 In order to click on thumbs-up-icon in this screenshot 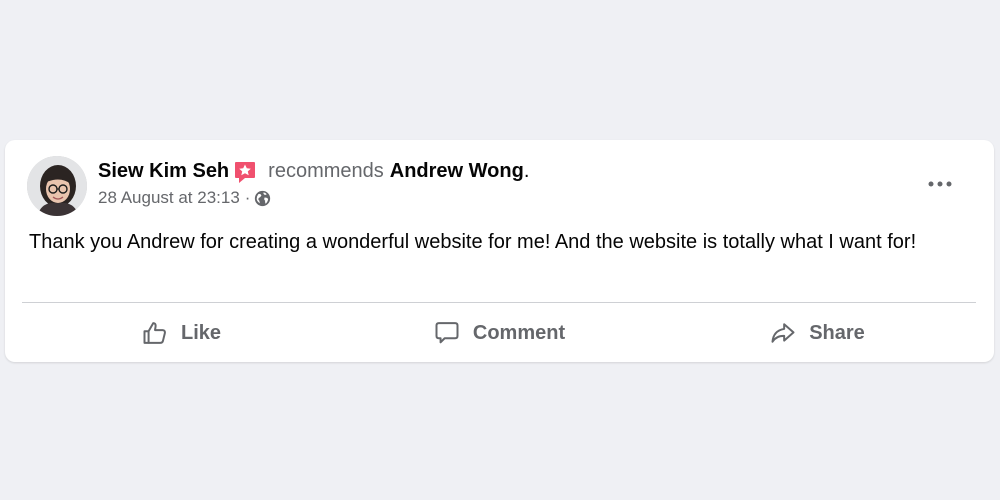, I will do `click(154, 333)`.